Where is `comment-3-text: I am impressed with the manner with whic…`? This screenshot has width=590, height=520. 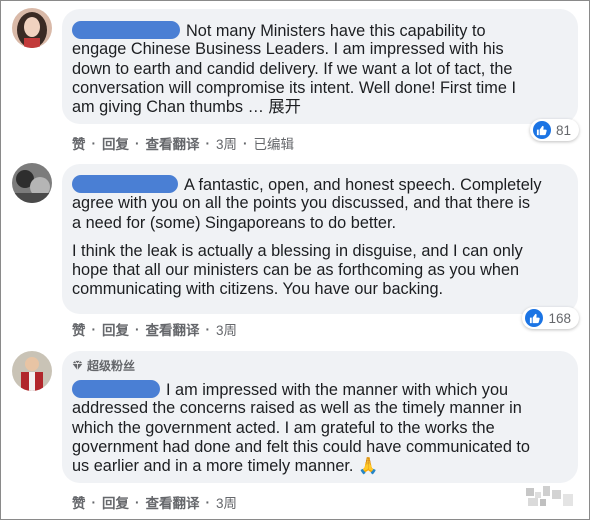 comment-3-text: I am impressed with the manner with whic… is located at coordinates (301, 428).